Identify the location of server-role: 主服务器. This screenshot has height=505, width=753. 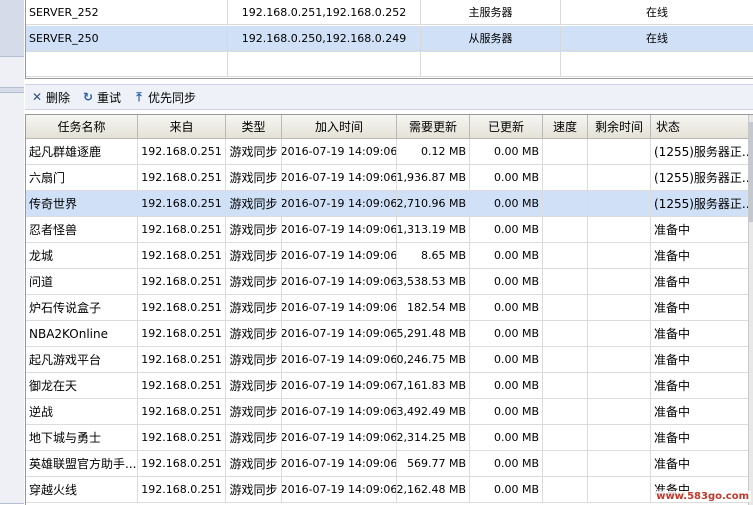
(491, 12).